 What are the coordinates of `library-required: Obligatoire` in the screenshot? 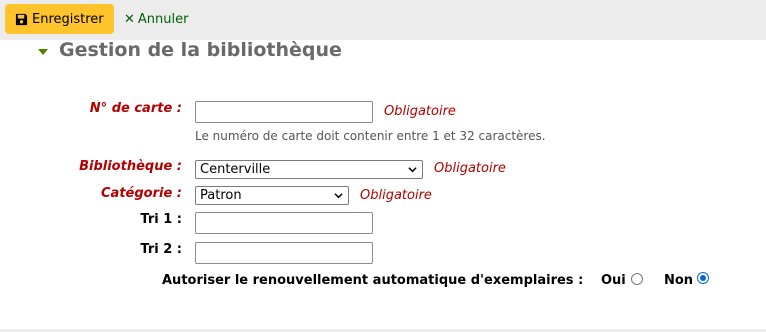 It's located at (470, 168).